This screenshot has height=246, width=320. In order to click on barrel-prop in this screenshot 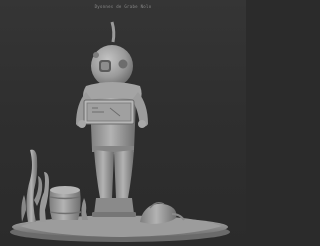, I will do `click(65, 203)`.